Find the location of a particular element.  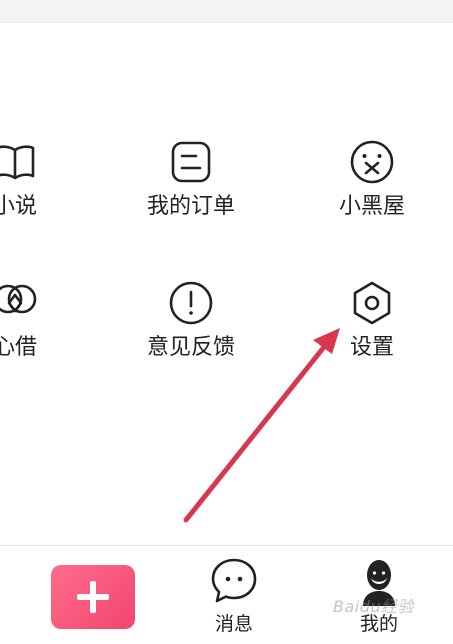

menu-item-label: 心借 is located at coordinates (18, 347).